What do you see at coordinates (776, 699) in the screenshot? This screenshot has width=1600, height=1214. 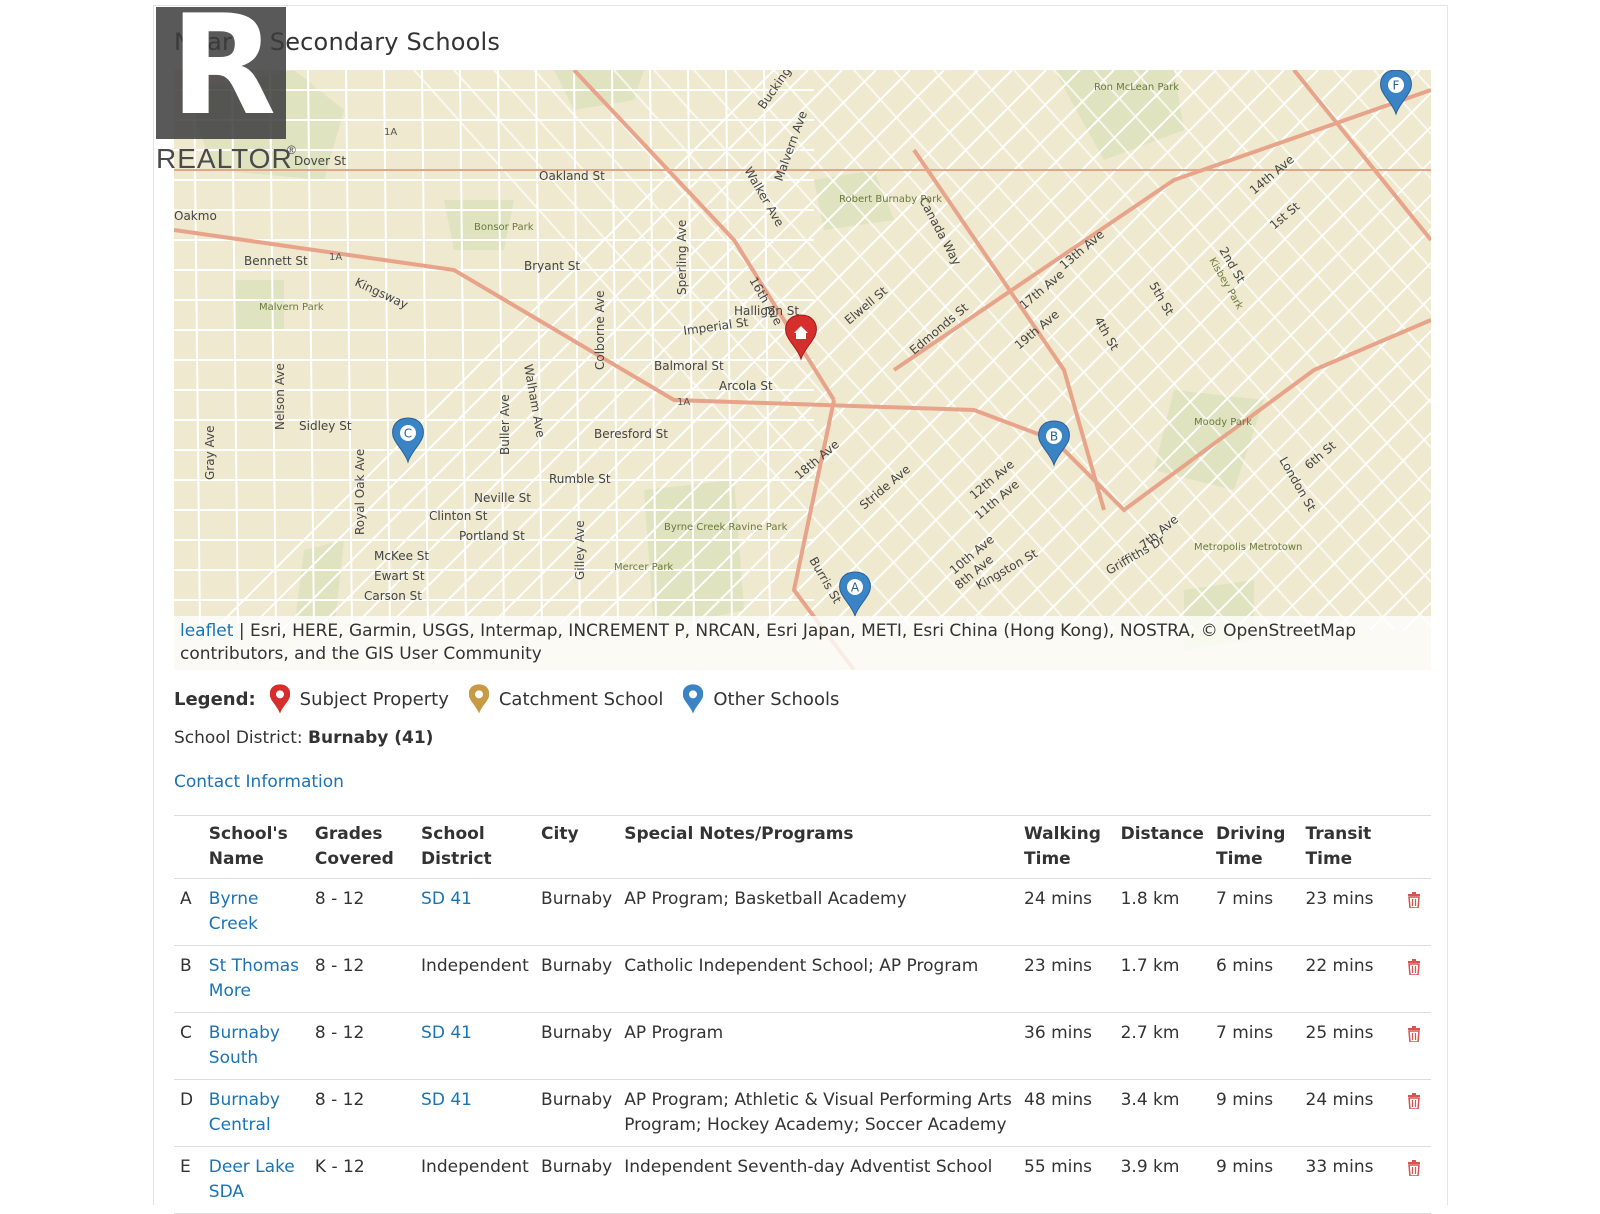 I see `legend-other-text: Other Schools` at bounding box center [776, 699].